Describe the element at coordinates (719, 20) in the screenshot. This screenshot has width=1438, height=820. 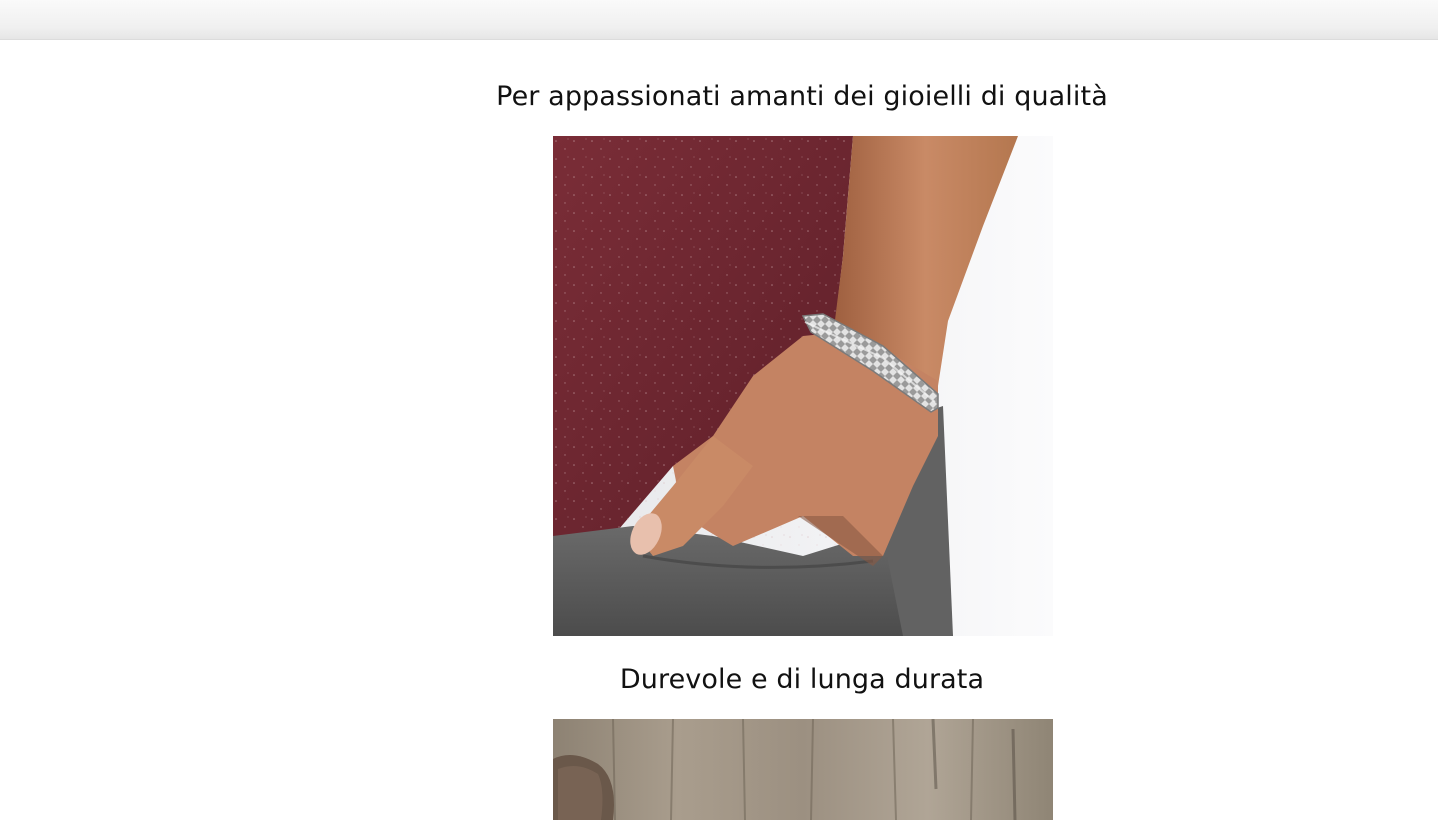
I see `browser-top-bar` at that location.